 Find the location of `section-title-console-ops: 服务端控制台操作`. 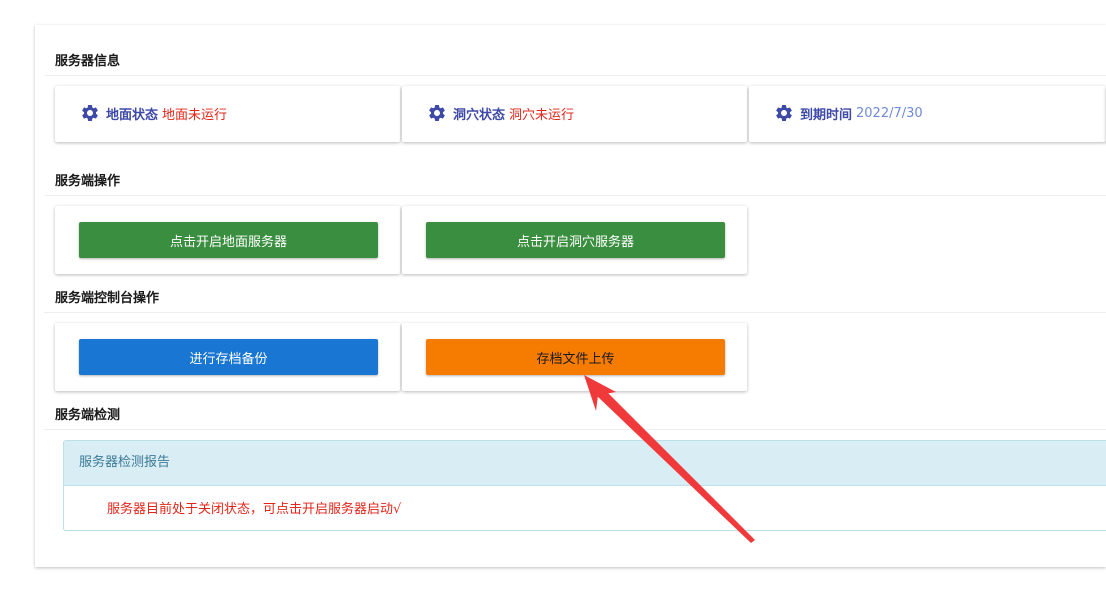

section-title-console-ops: 服务端控制台操作 is located at coordinates (107, 298).